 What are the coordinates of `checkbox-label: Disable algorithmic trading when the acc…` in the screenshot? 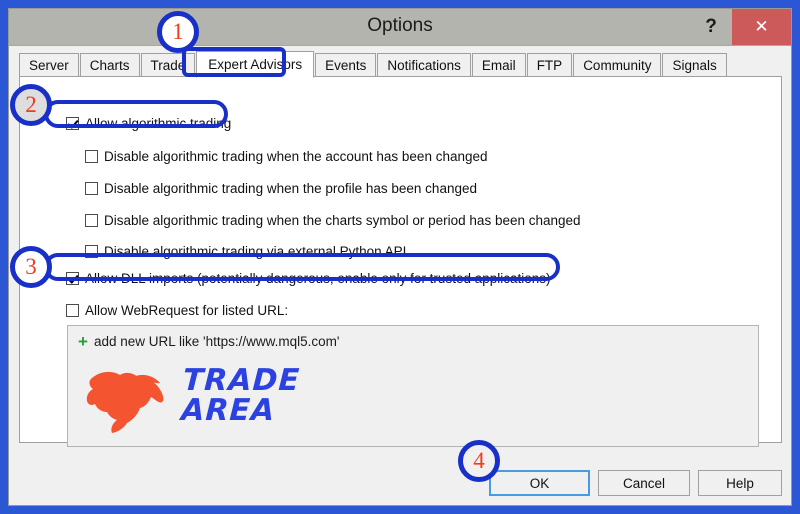 It's located at (296, 156).